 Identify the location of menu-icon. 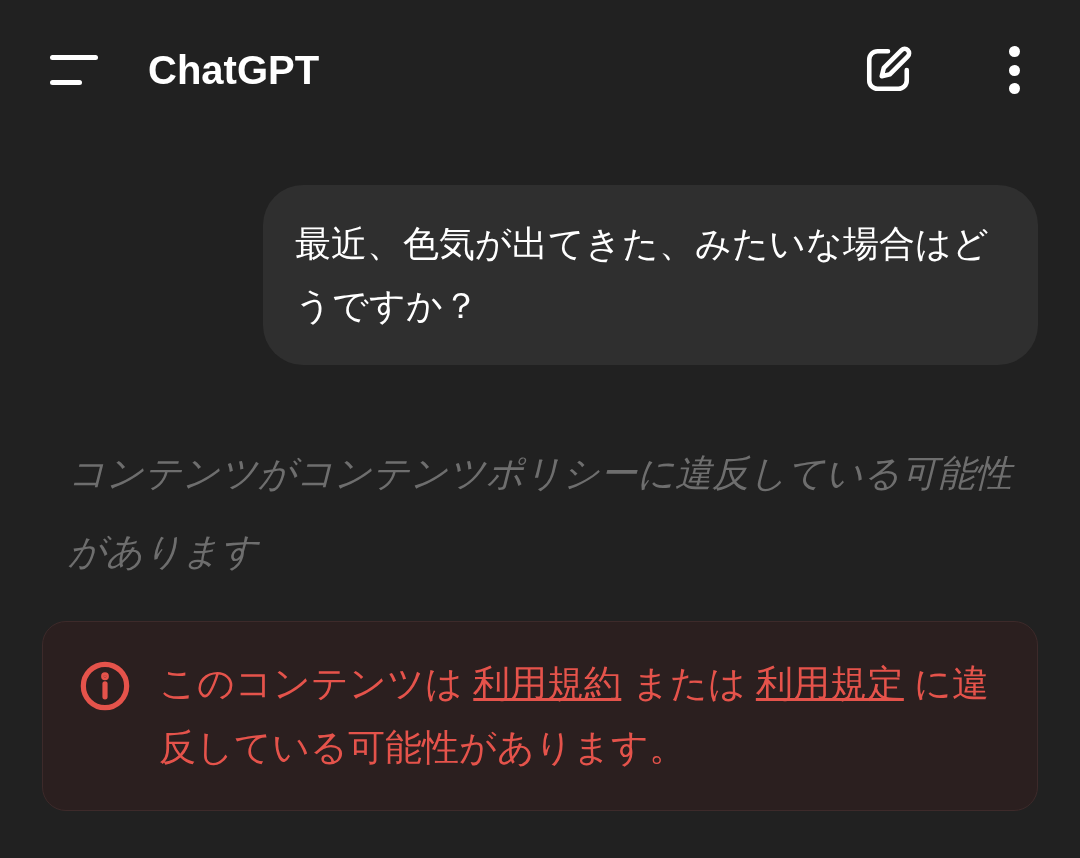
(74, 70).